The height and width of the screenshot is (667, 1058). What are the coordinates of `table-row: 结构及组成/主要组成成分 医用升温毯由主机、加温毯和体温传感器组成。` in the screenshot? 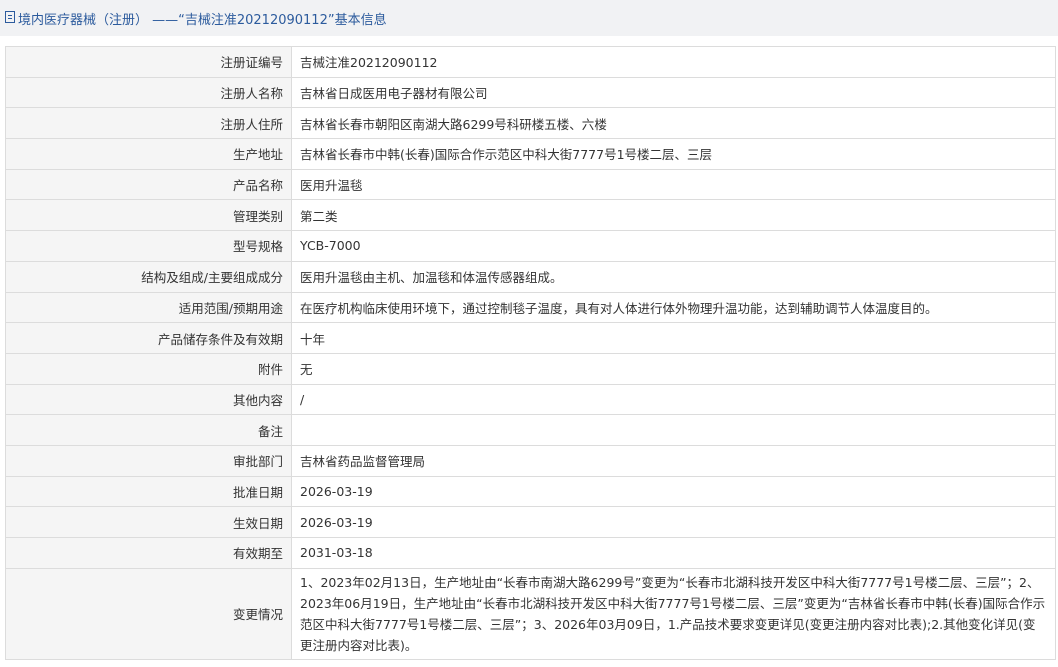 It's located at (530, 276).